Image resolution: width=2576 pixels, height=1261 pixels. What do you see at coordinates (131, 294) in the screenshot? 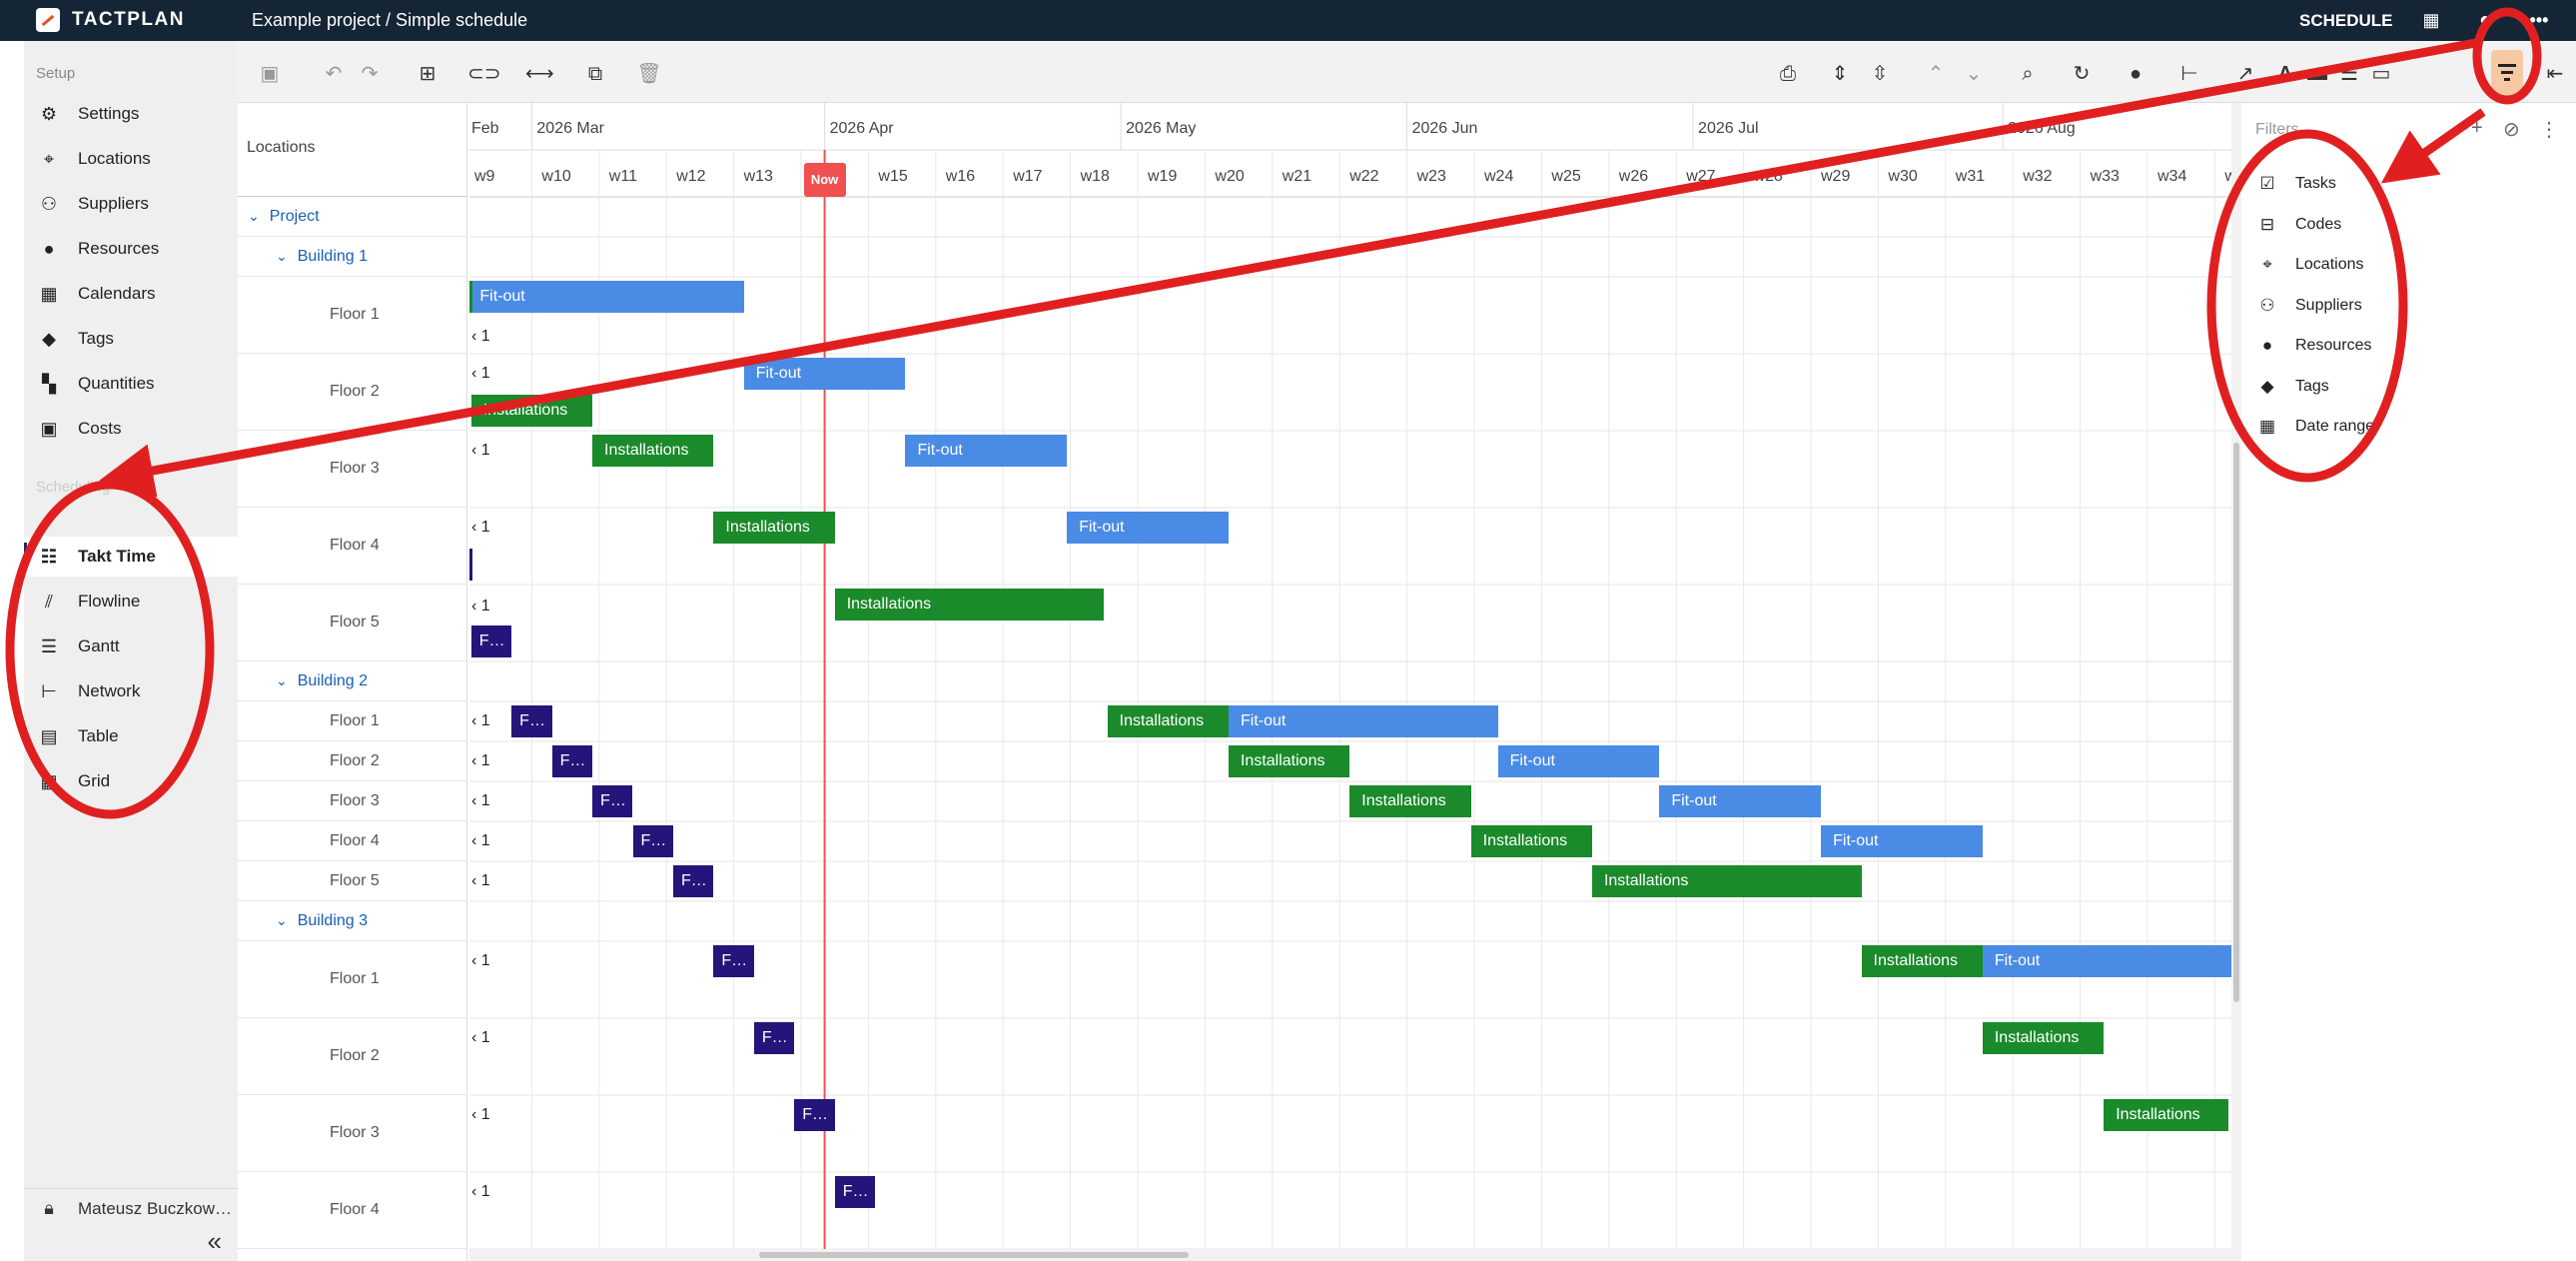
I see `sidebar-item-calendars: ▦ Calendars` at bounding box center [131, 294].